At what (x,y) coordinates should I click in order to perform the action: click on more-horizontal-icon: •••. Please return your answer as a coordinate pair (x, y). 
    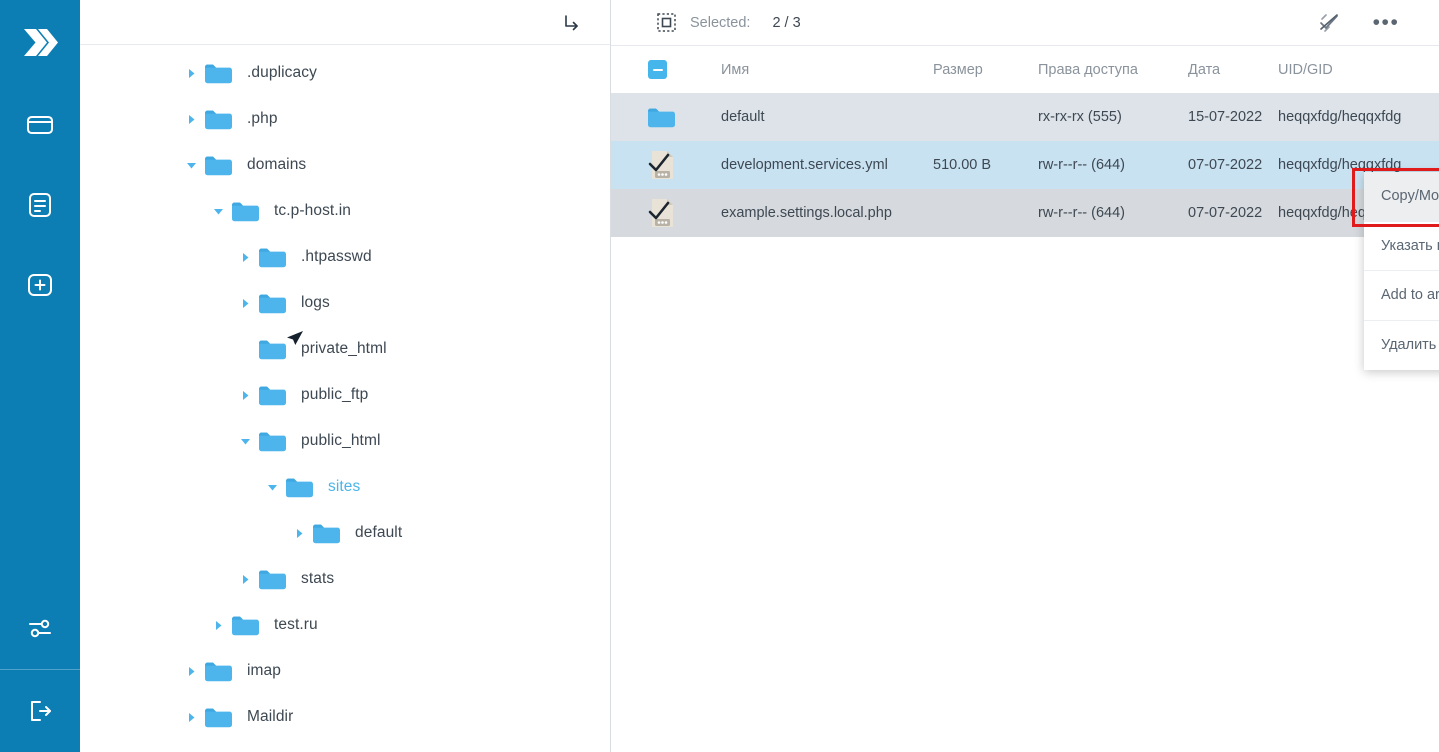
    Looking at the image, I should click on (1386, 22).